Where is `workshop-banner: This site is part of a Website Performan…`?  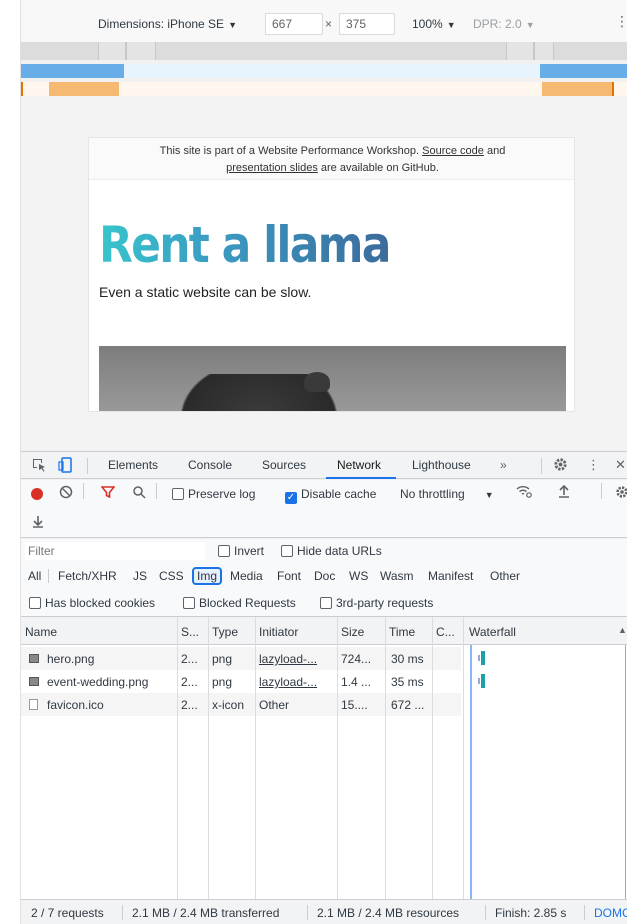 workshop-banner: This site is part of a Website Performan… is located at coordinates (331, 159).